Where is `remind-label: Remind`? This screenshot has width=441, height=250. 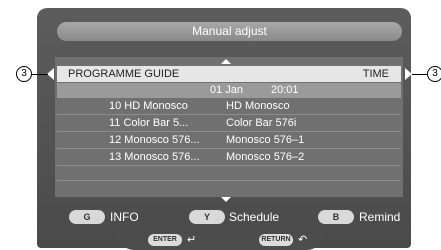 remind-label: Remind is located at coordinates (380, 217).